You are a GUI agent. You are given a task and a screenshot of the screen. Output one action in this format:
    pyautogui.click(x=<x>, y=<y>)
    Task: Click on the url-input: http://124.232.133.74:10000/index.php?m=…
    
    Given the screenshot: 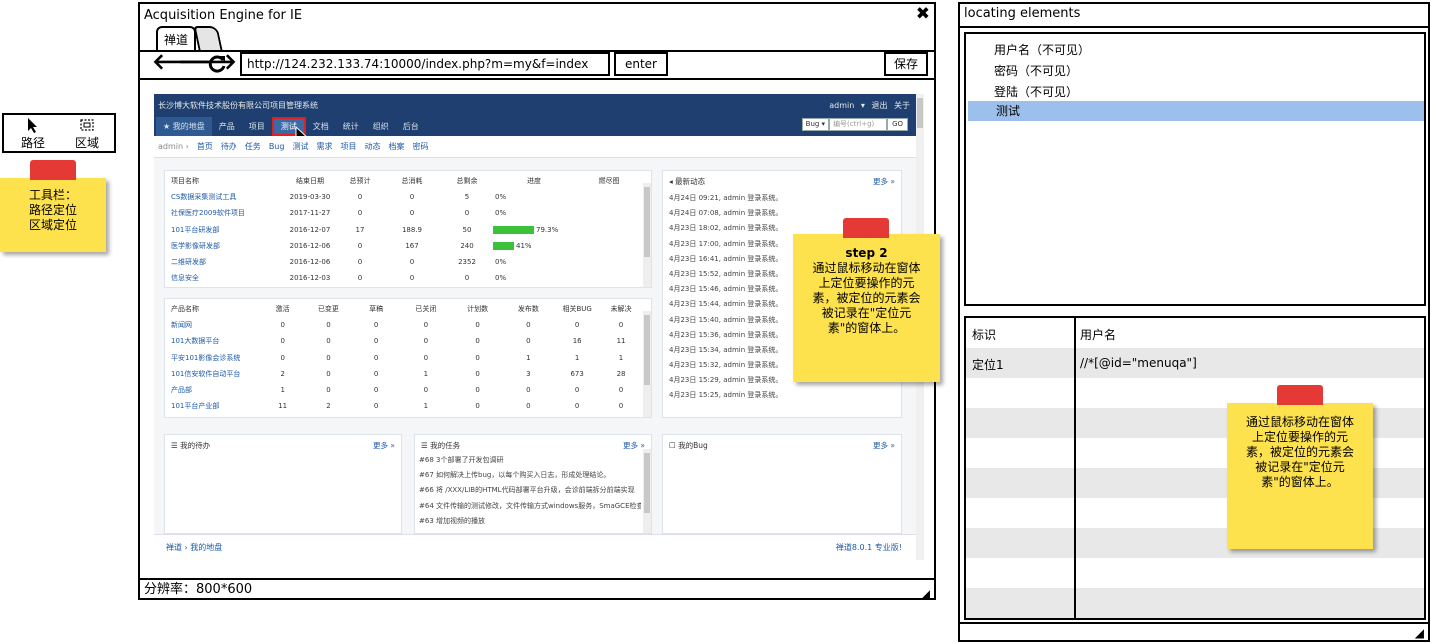 What is the action you would take?
    pyautogui.click(x=425, y=64)
    